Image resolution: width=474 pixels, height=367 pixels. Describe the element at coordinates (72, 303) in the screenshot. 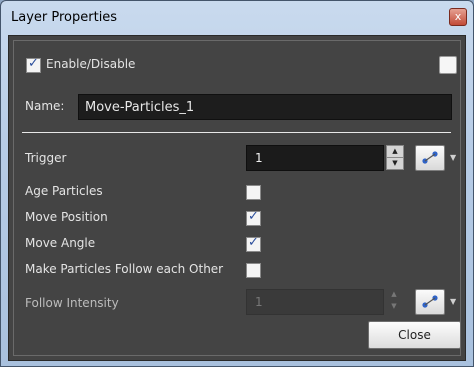

I see `follow-intensity-label: Follow Intensity` at that location.